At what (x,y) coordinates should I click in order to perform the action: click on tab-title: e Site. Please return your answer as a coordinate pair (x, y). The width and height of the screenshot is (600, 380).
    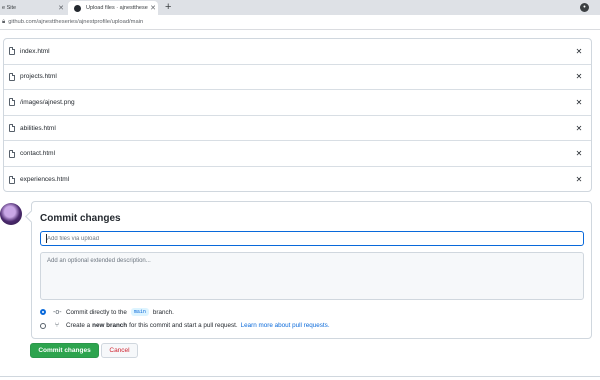
    Looking at the image, I should click on (9, 8).